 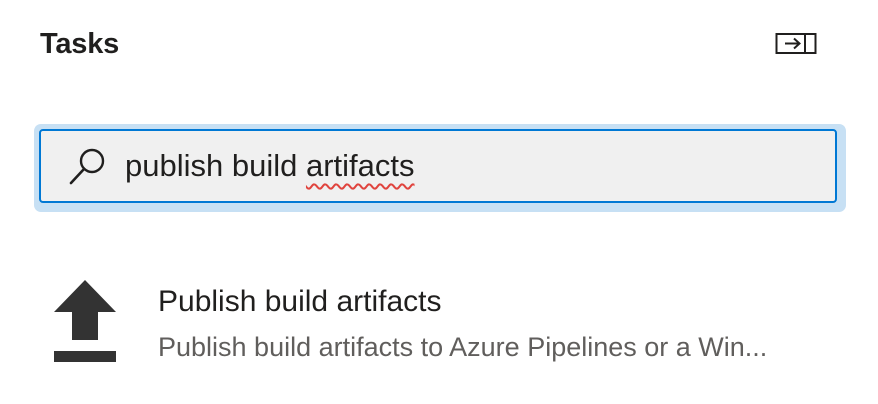 I want to click on panel-title: Tasks, so click(x=80, y=44).